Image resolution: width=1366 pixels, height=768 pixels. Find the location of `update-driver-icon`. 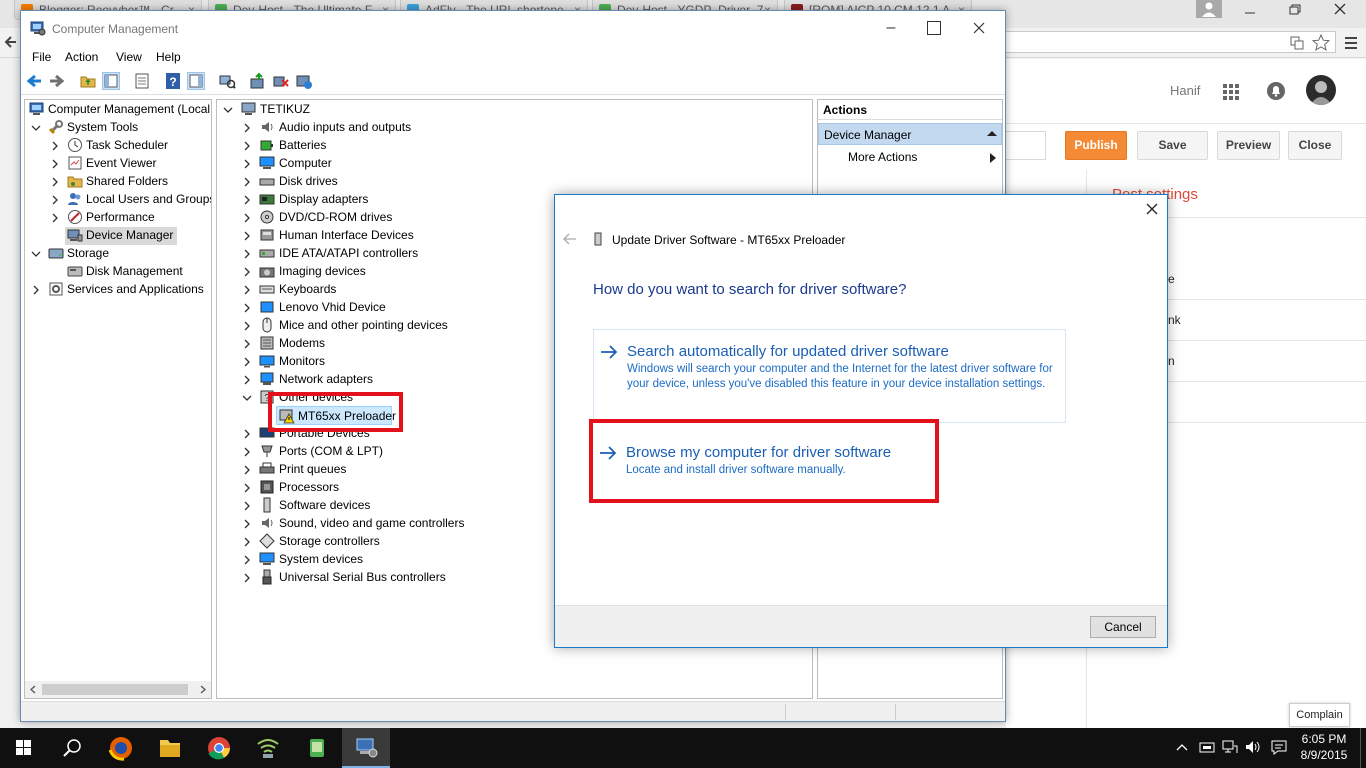

update-driver-icon is located at coordinates (258, 81).